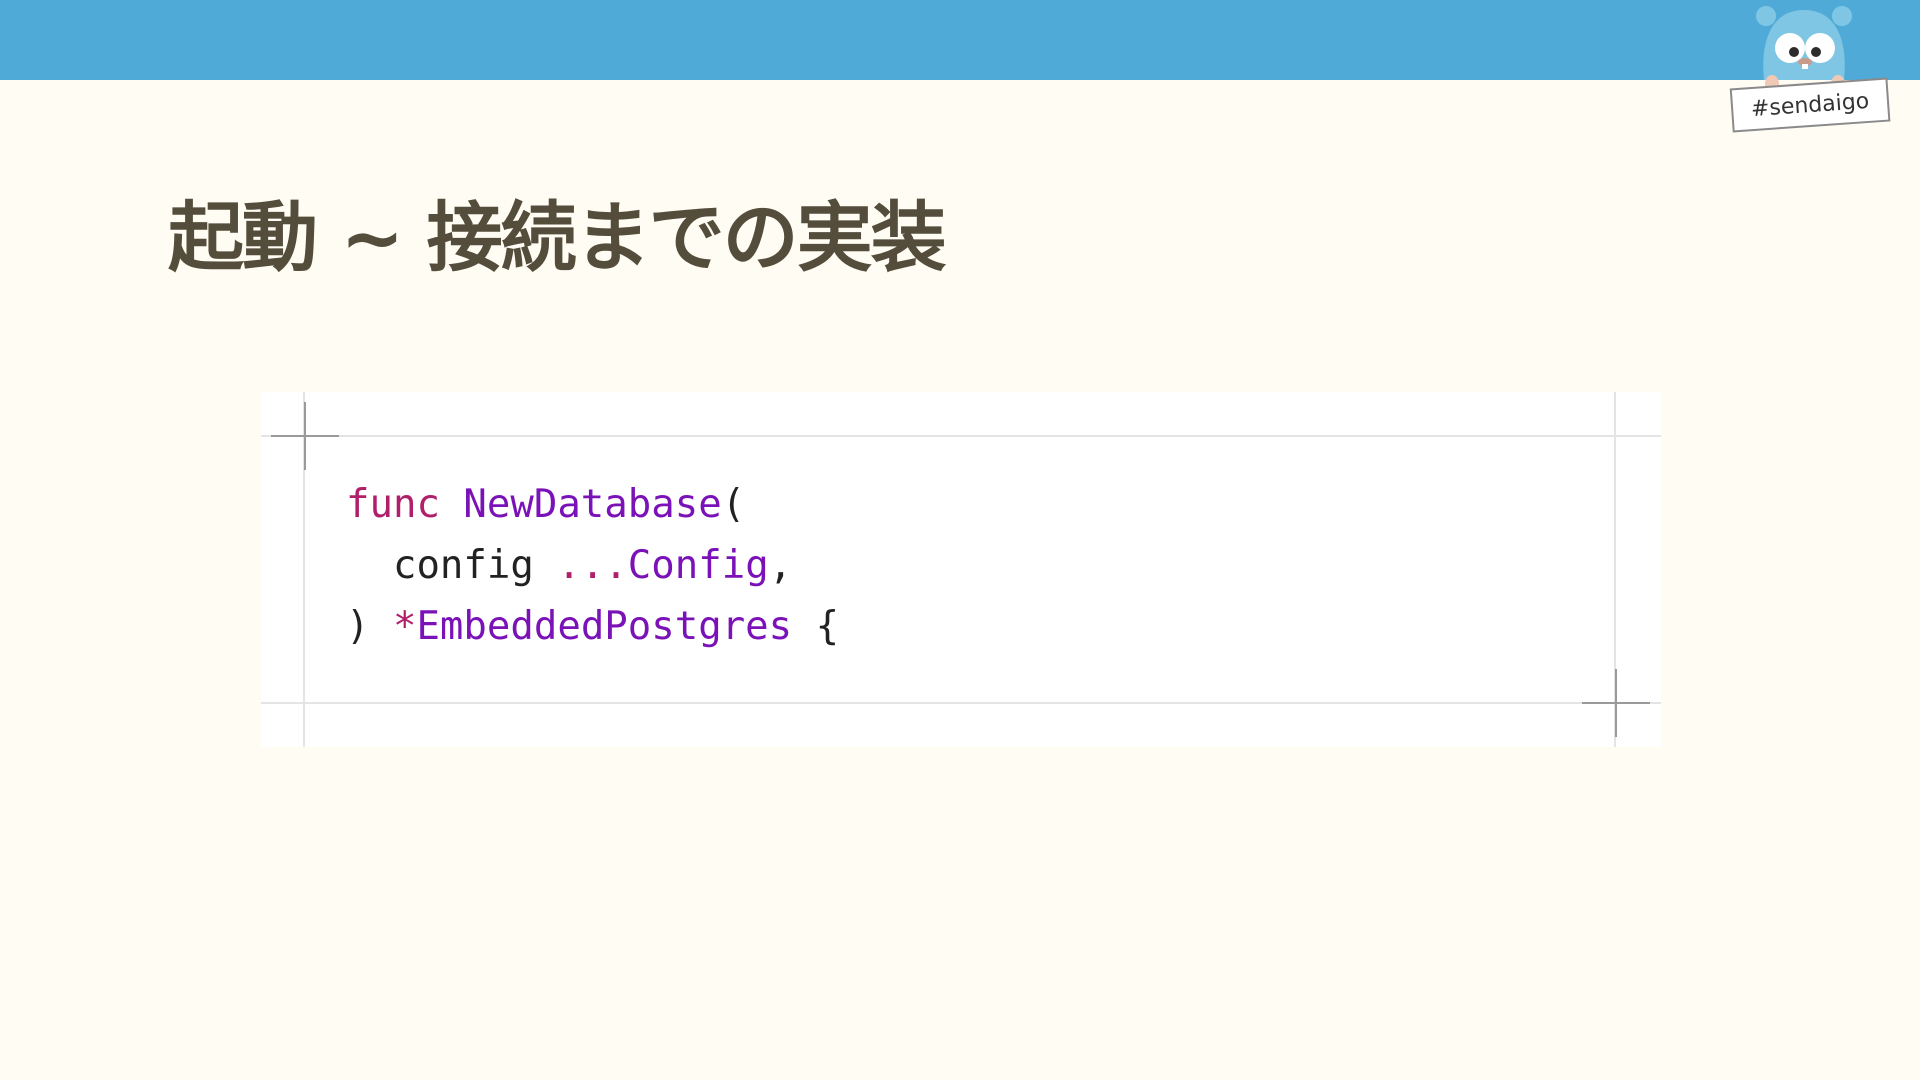 The width and height of the screenshot is (1920, 1080). I want to click on type-token: EmbeddedPostgres, so click(604, 626).